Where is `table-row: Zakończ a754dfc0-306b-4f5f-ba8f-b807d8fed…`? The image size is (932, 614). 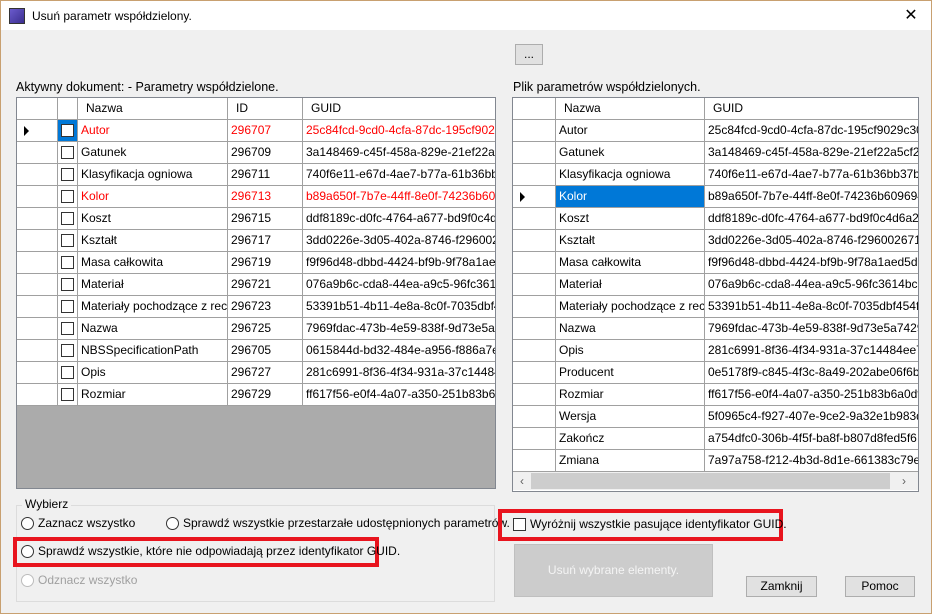
table-row: Zakończ a754dfc0-306b-4f5f-ba8f-b807d8fed… is located at coordinates (715, 439).